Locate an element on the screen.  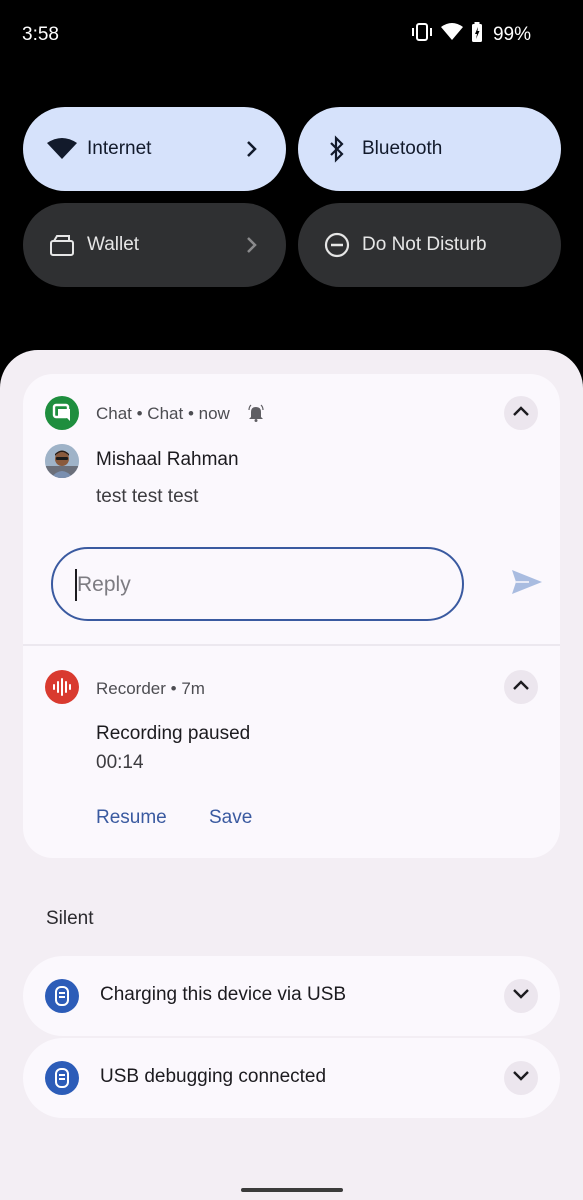
recorder-icon is located at coordinates (62, 687).